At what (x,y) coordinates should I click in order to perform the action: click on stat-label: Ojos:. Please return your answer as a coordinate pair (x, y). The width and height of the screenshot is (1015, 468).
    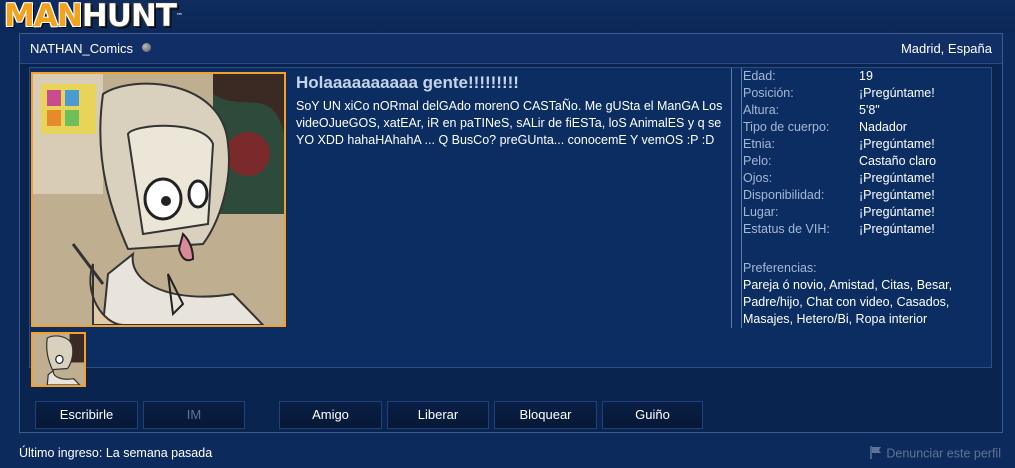
    Looking at the image, I should click on (758, 178).